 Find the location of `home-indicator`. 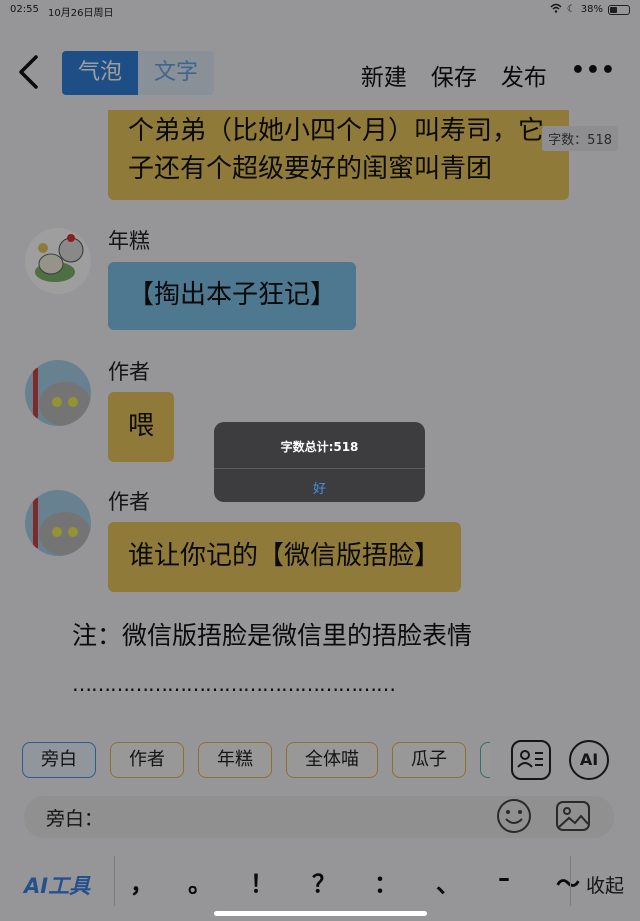

home-indicator is located at coordinates (320, 913).